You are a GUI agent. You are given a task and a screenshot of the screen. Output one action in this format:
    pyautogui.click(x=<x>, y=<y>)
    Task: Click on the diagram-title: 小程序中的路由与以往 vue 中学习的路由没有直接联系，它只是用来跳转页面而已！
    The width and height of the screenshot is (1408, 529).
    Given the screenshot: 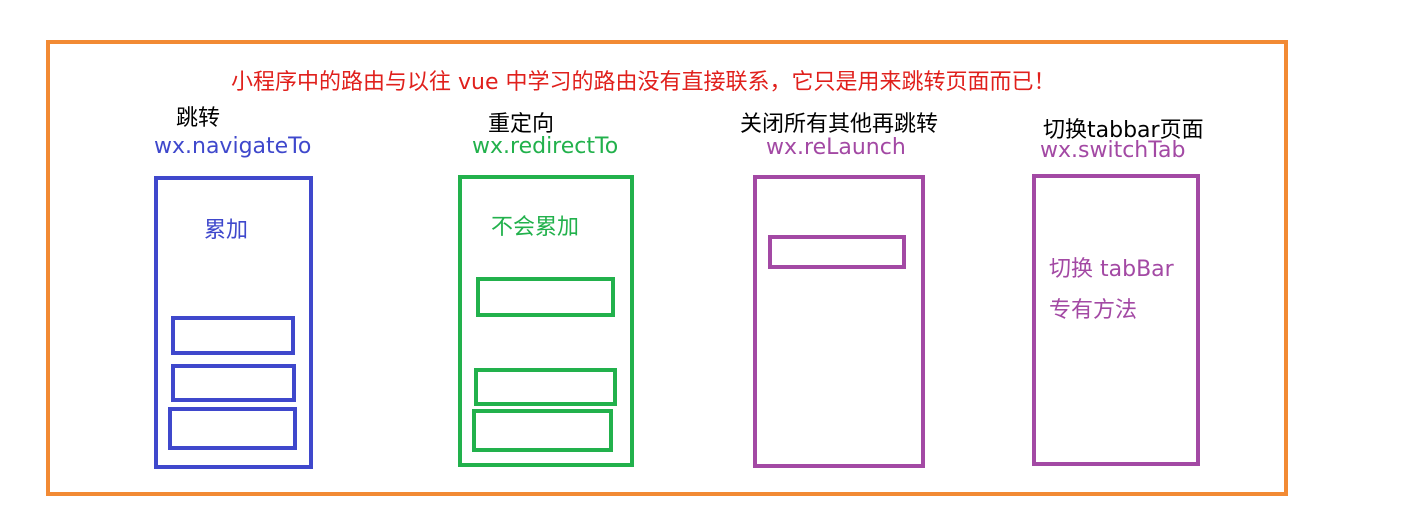 What is the action you would take?
    pyautogui.click(x=643, y=82)
    